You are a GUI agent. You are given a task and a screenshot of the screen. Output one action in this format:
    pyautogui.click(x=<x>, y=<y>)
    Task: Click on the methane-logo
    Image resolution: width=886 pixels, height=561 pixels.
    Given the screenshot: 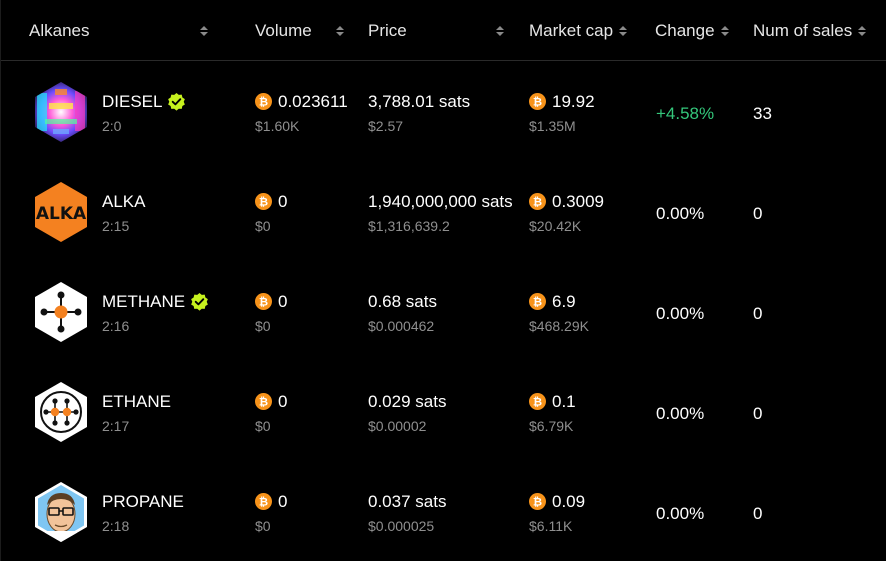 What is the action you would take?
    pyautogui.click(x=61, y=312)
    